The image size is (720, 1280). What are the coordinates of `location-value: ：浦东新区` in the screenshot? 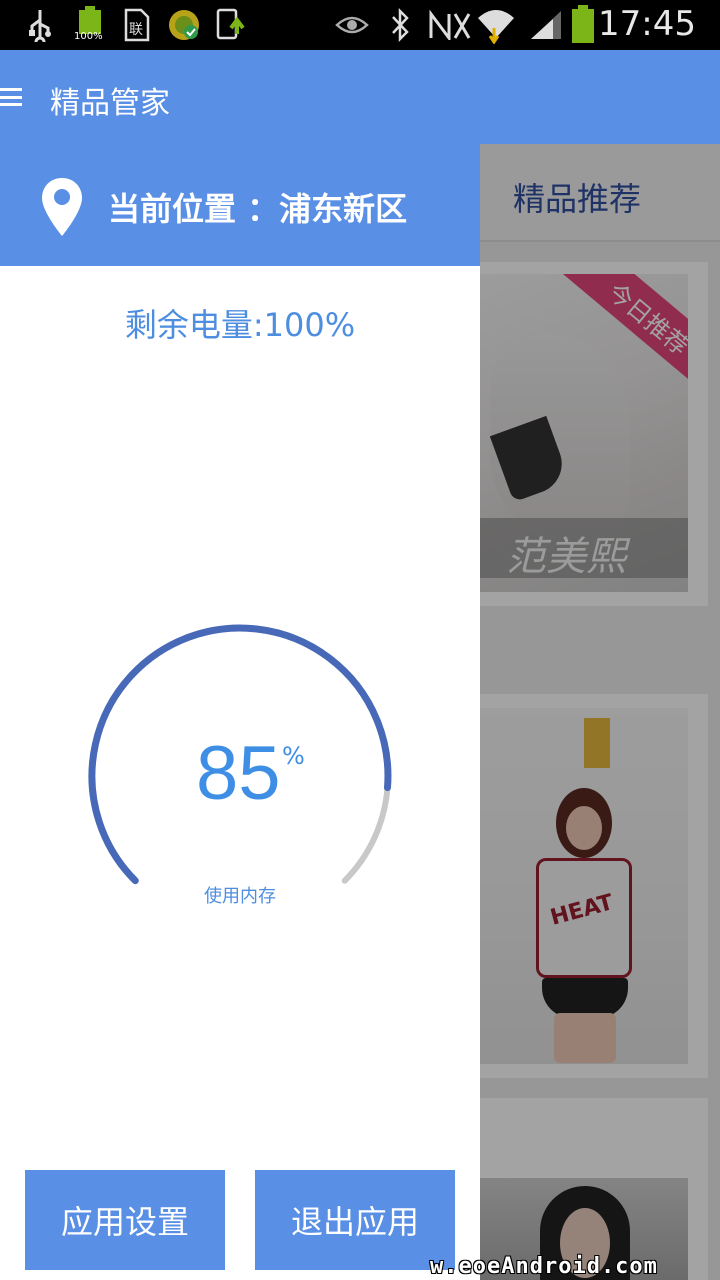 It's located at (327, 209).